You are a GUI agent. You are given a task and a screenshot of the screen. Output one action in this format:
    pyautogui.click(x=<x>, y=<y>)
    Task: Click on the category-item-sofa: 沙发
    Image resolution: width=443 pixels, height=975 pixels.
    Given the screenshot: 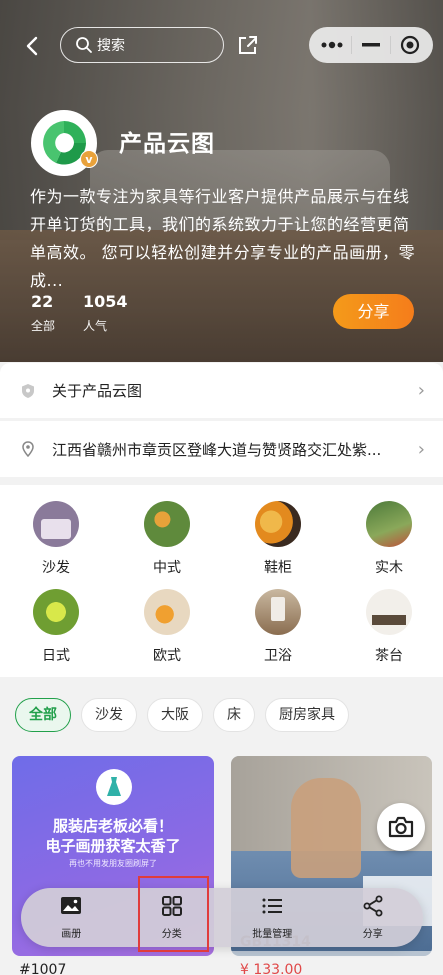 What is the action you would take?
    pyautogui.click(x=56, y=539)
    